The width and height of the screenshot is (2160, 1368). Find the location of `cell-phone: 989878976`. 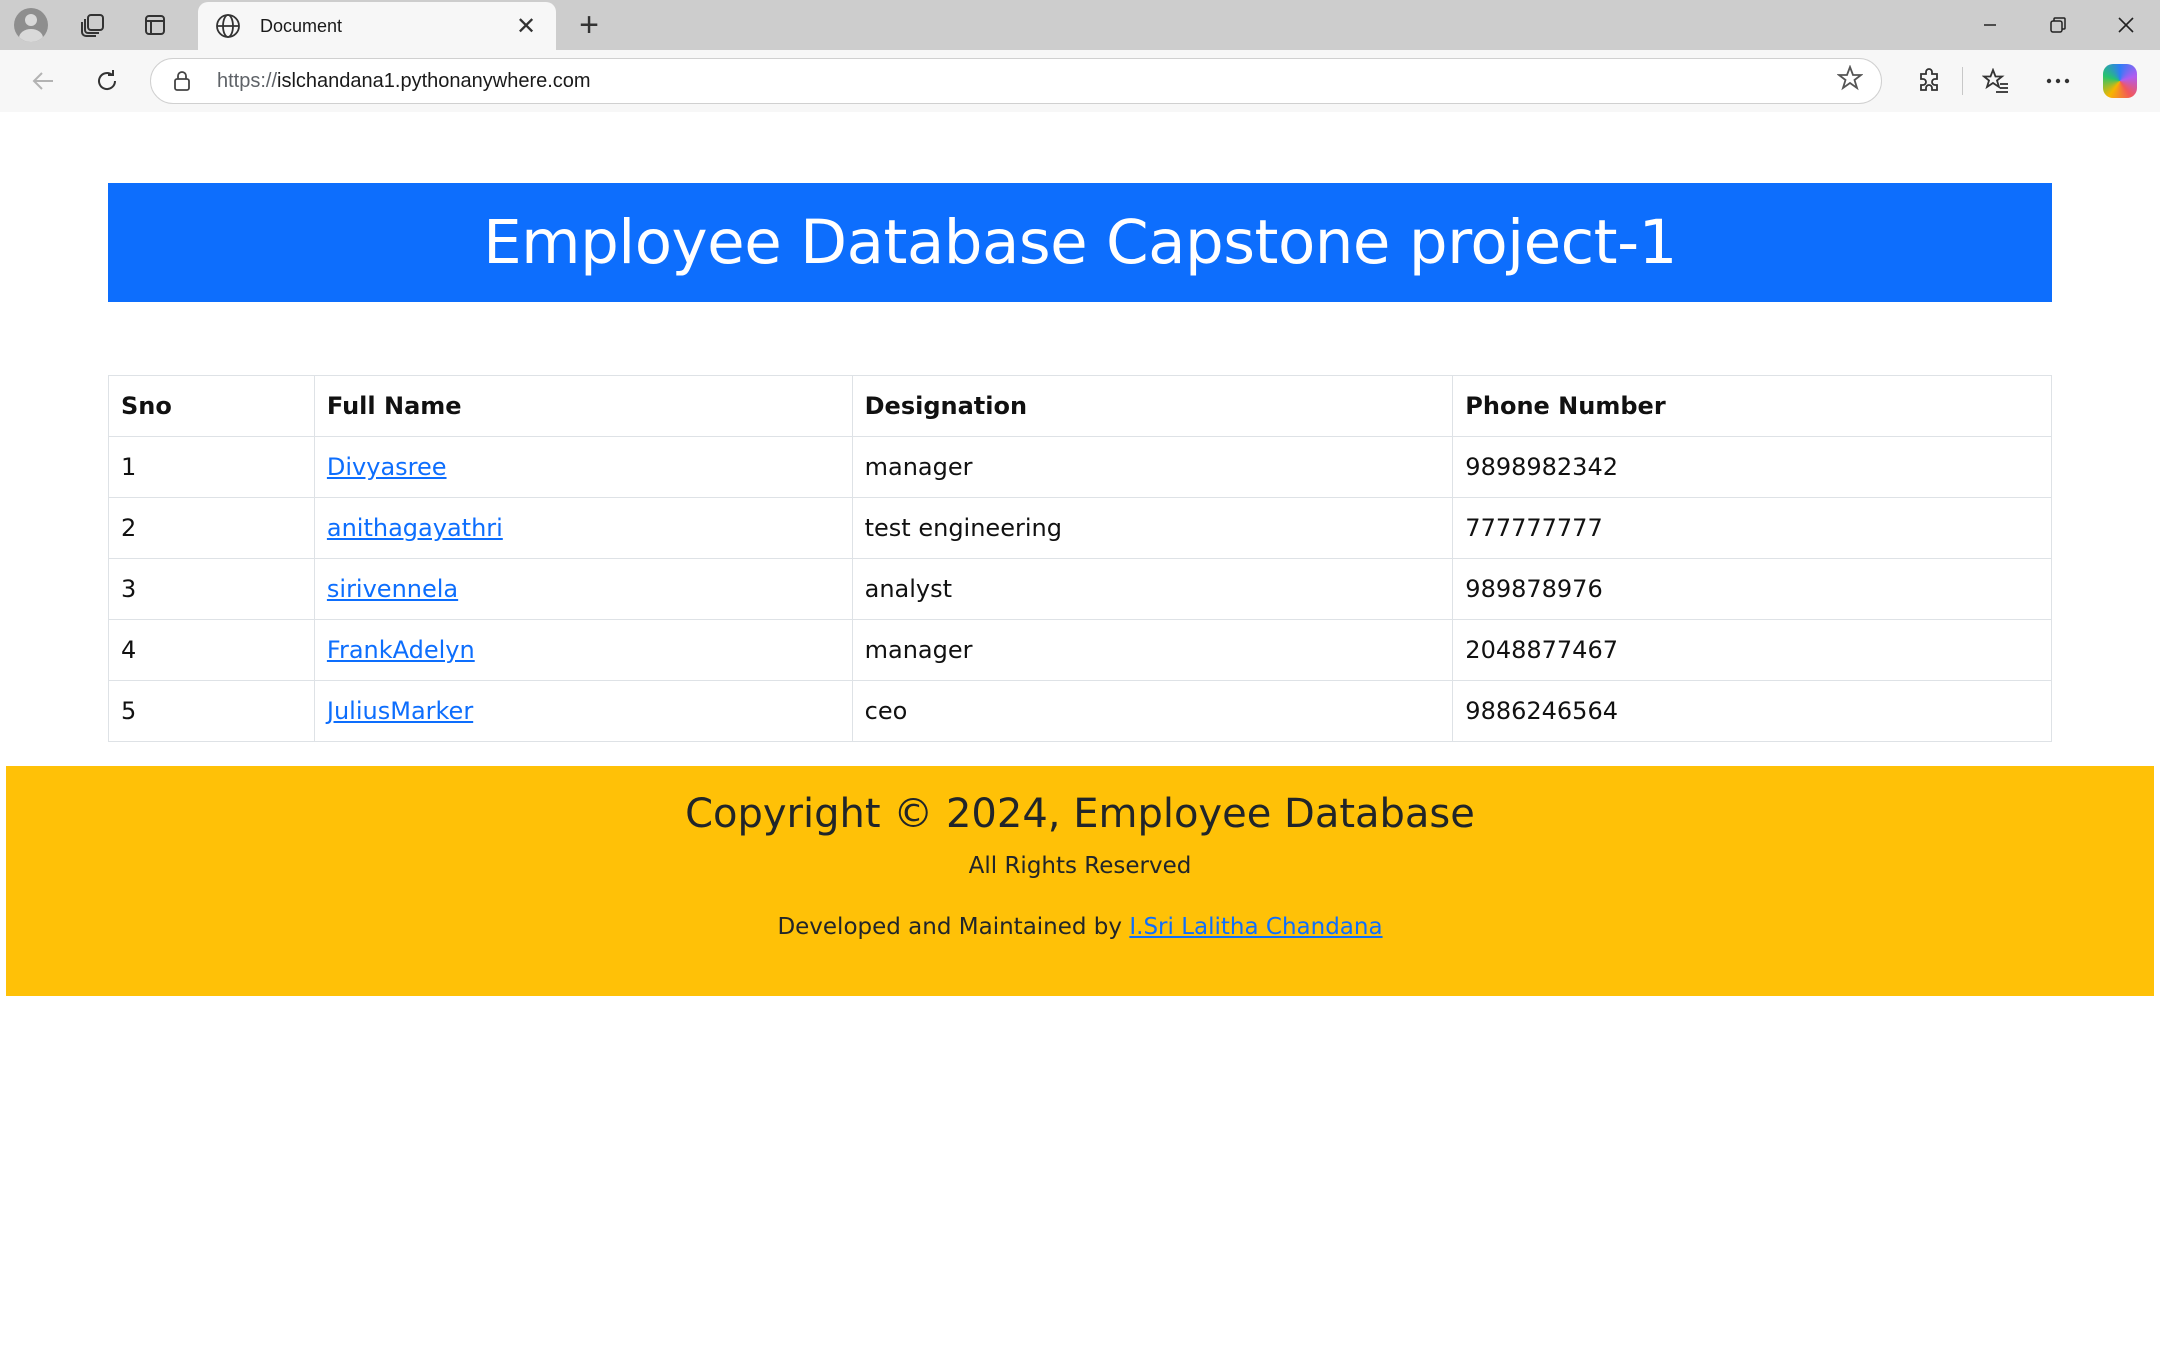

cell-phone: 989878976 is located at coordinates (1752, 589).